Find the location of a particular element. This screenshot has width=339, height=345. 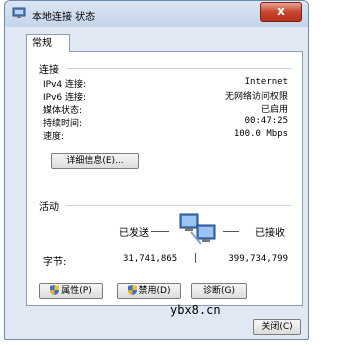

ipv6-value: 无网络访问权限 is located at coordinates (256, 97).